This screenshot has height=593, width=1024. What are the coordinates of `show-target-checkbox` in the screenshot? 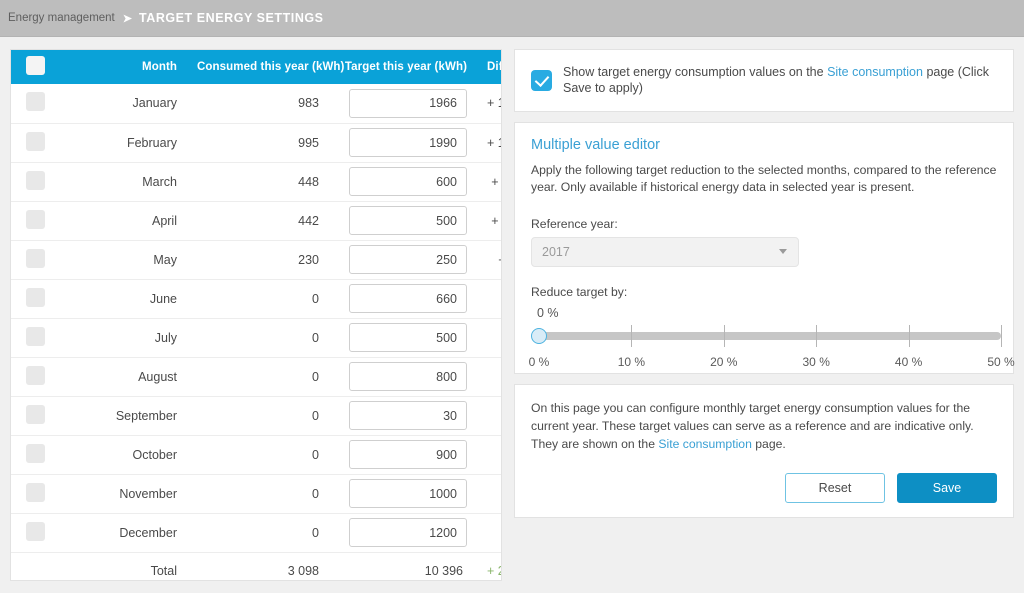 It's located at (541, 80).